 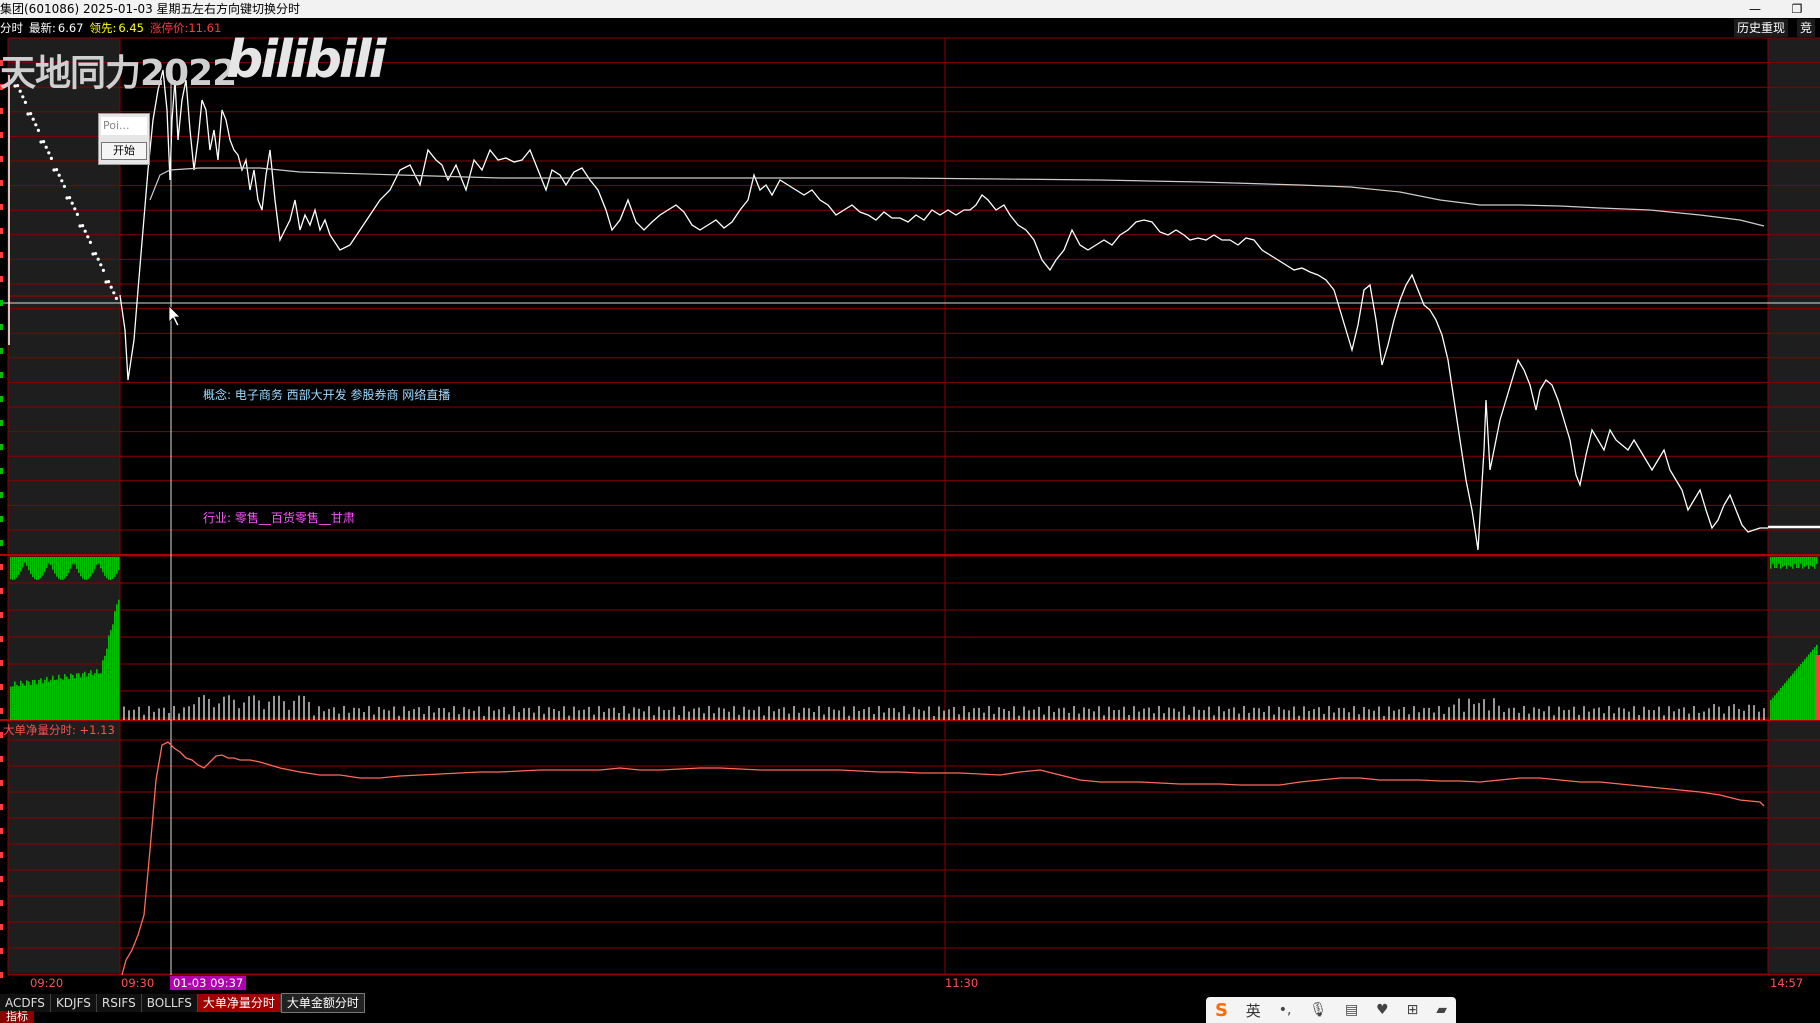 I want to click on indicator-button: 指标, so click(x=17, y=1017).